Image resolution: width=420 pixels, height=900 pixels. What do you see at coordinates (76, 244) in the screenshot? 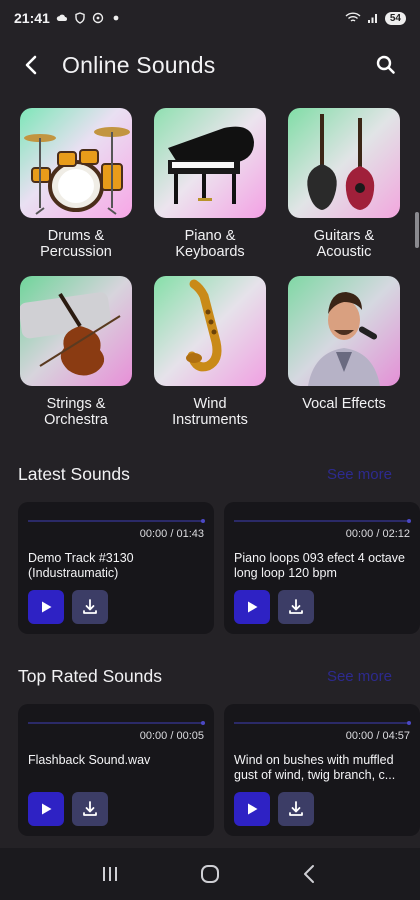
I see `category-label: Drums & Percussion` at bounding box center [76, 244].